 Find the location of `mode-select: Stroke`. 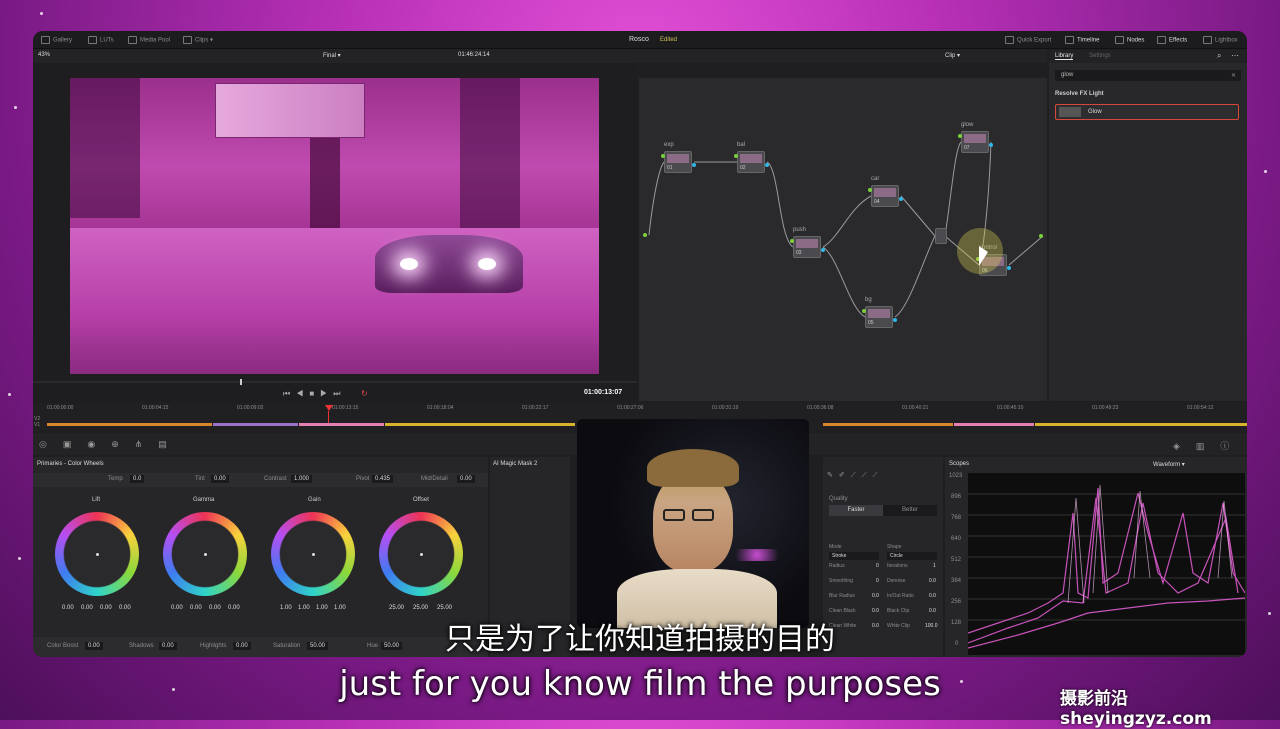

mode-select: Stroke is located at coordinates (854, 556).